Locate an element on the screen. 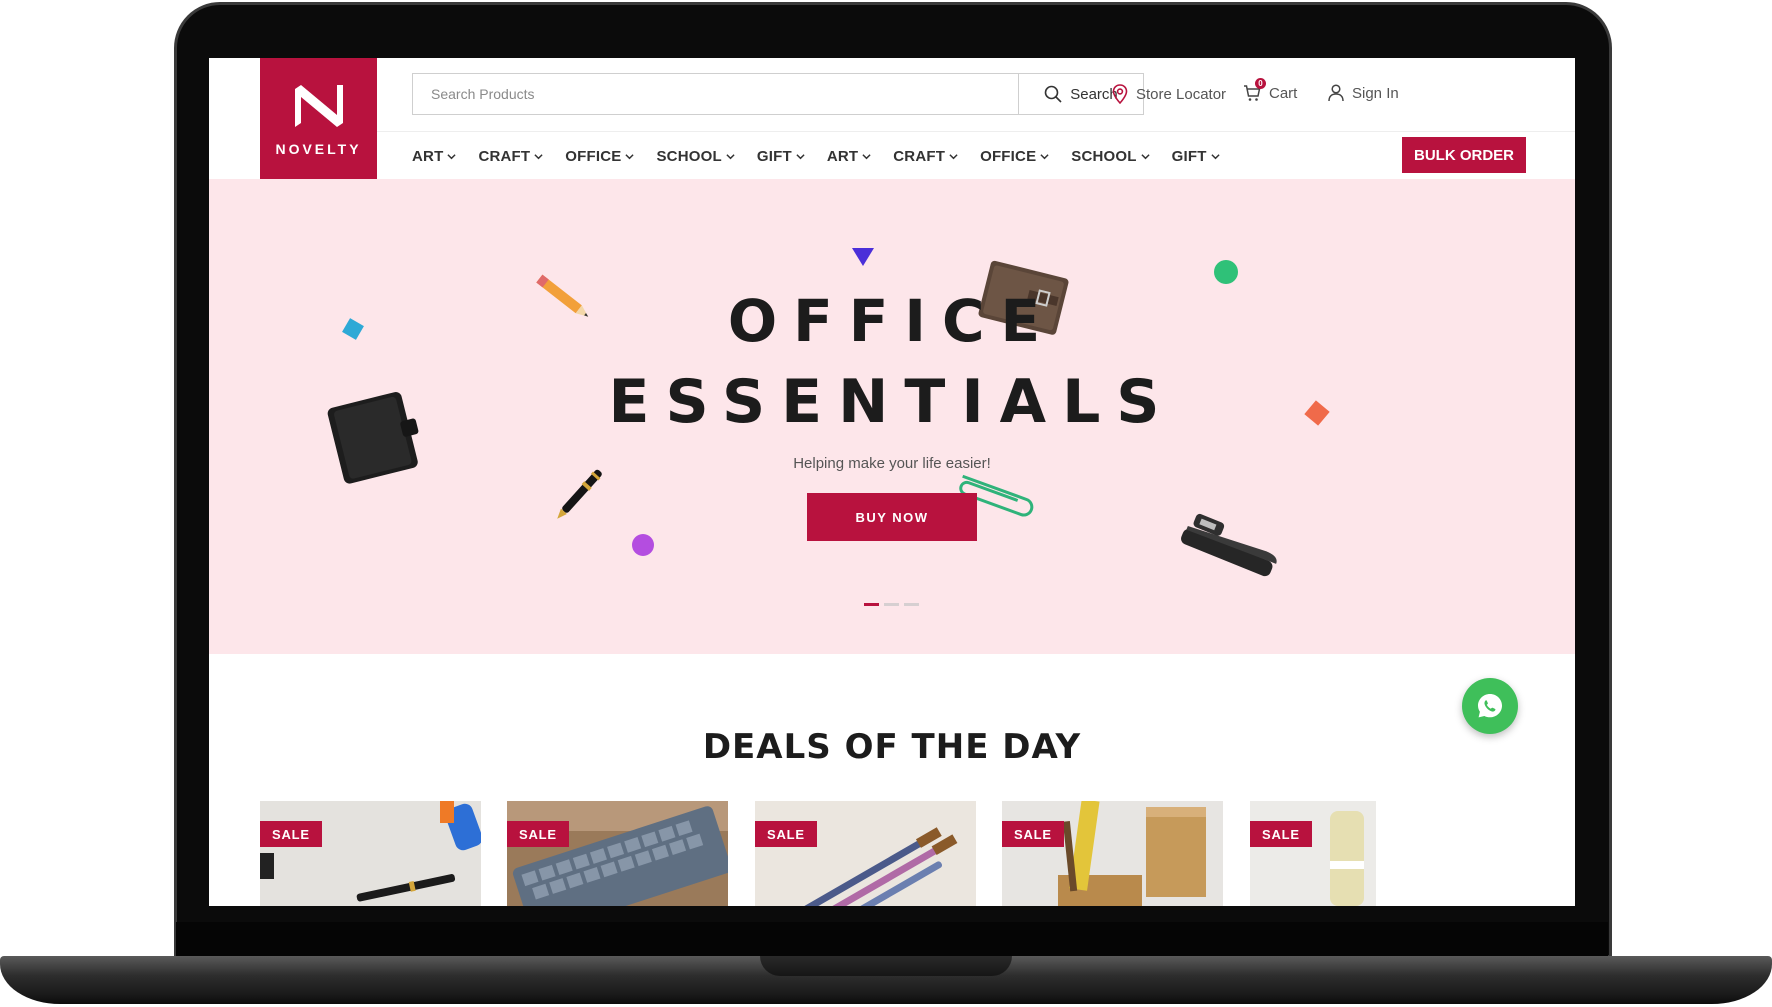 This screenshot has height=1007, width=1772. hero-title-line2: ESSENTIALS is located at coordinates (892, 402).